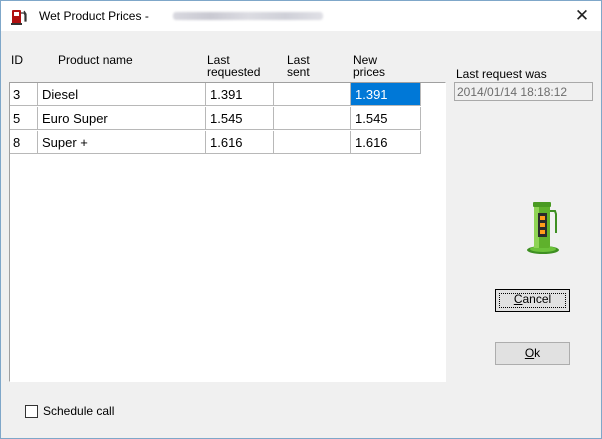 This screenshot has width=602, height=439. I want to click on cell-product-name: Diesel, so click(122, 94).